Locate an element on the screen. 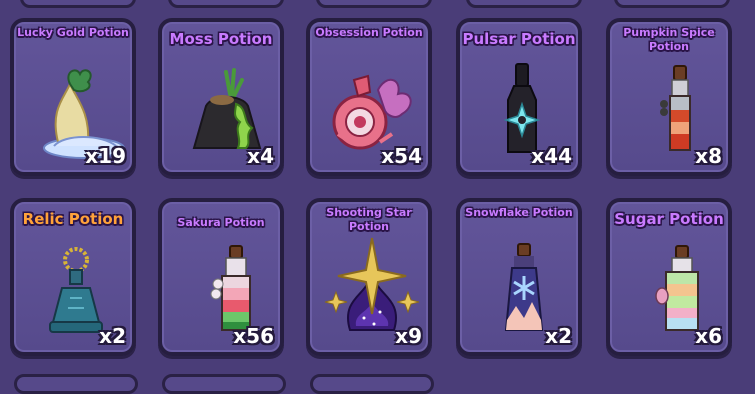  potion-card-moss: Moss Potion x4 is located at coordinates (221, 97).